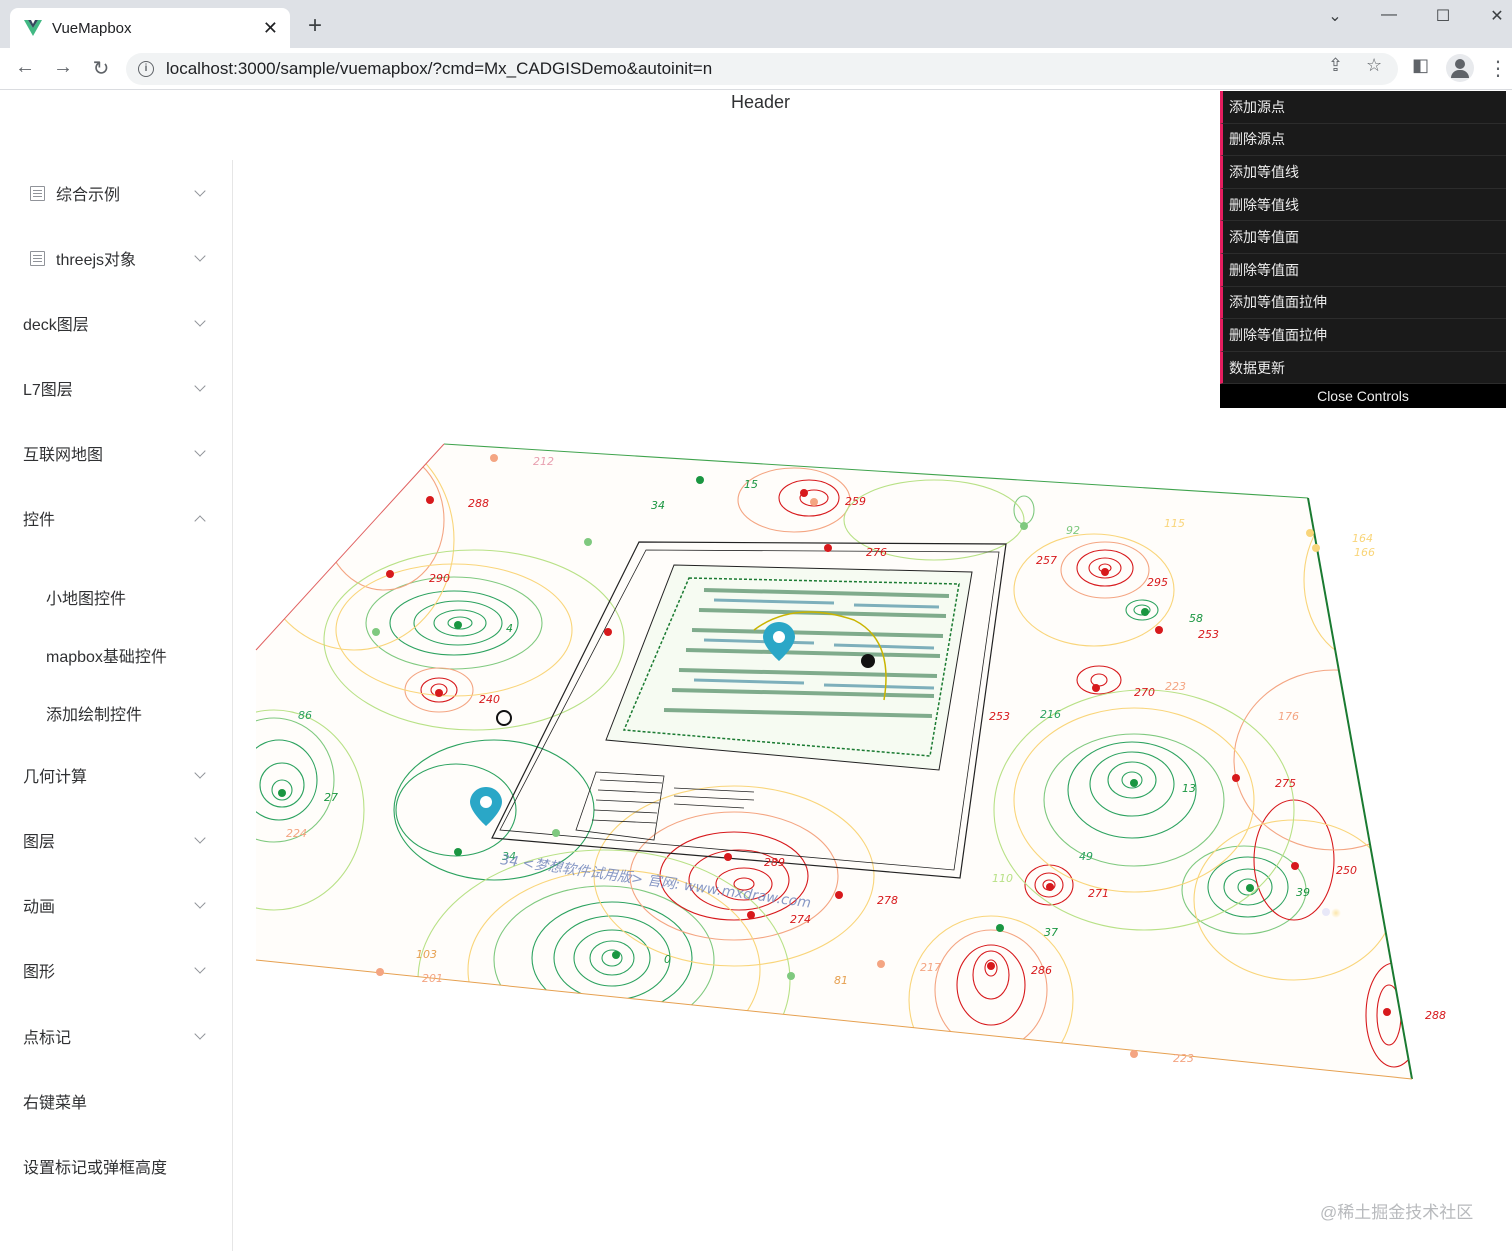 Image resolution: width=1512 pixels, height=1256 pixels. Describe the element at coordinates (116, 775) in the screenshot. I see `sidebar-item-geometry: 几何计算` at that location.